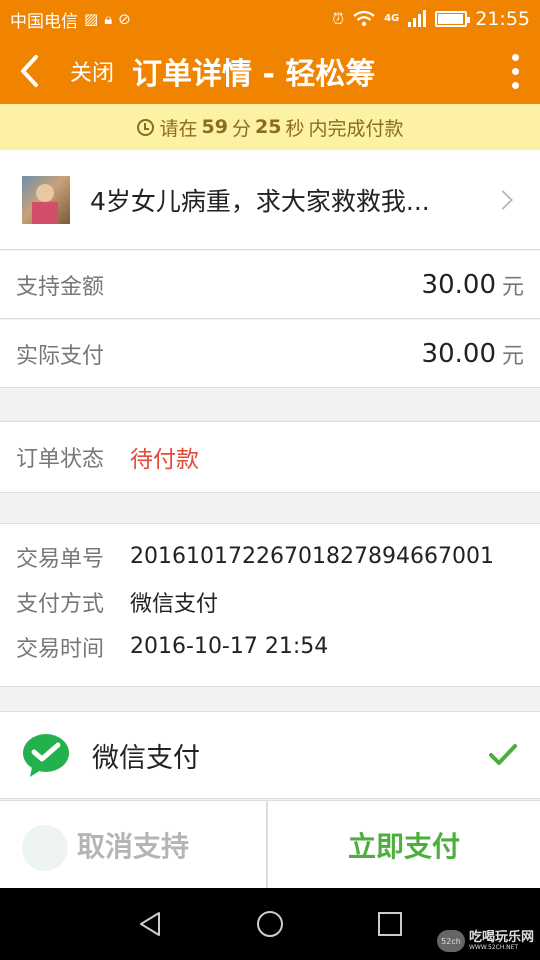 The width and height of the screenshot is (540, 960). I want to click on nav-back-icon, so click(150, 924).